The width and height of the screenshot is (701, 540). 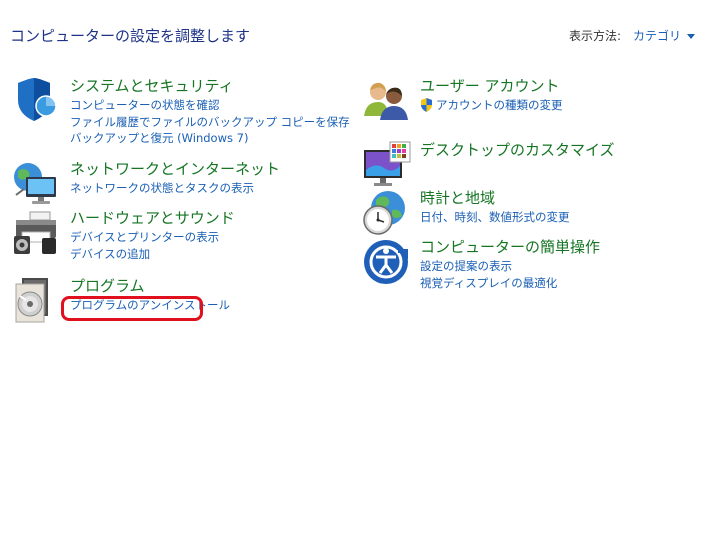 I want to click on link-suggested-settings: 設定の提案の表示, so click(x=510, y=266).